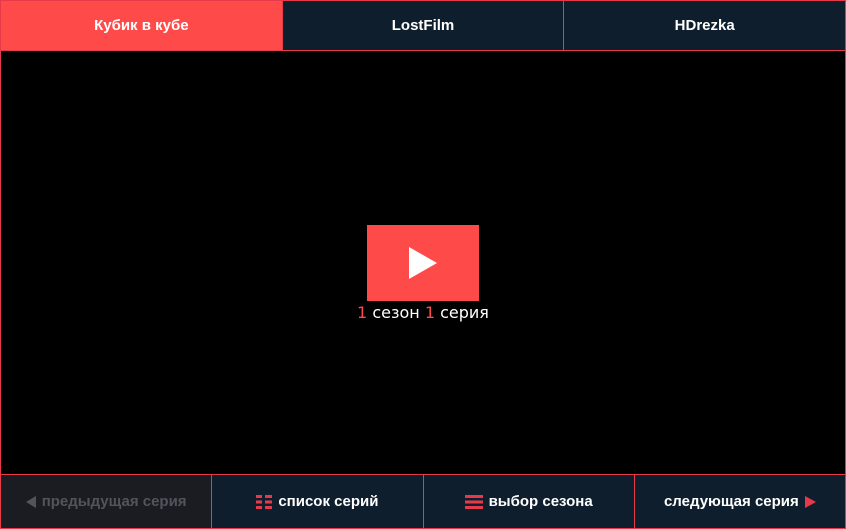  I want to click on next-episode-label: следующая серия, so click(731, 501).